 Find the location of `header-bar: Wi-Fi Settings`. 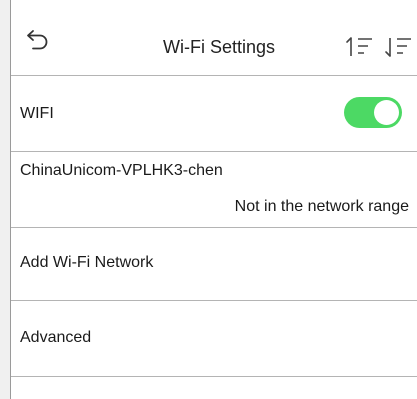

header-bar: Wi-Fi Settings is located at coordinates (214, 40).